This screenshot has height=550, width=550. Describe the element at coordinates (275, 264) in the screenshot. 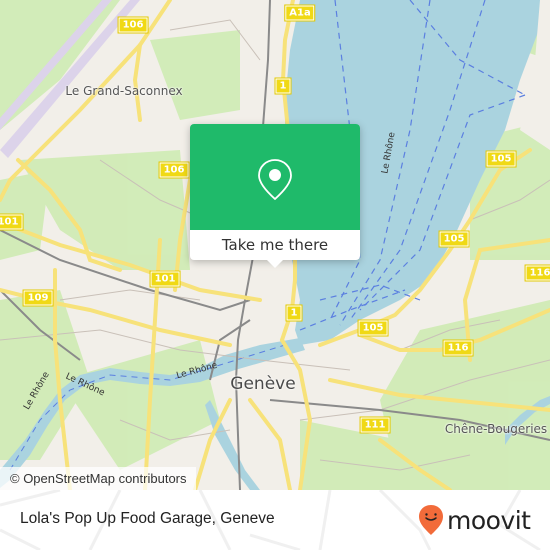

I see `popup-pointer` at that location.